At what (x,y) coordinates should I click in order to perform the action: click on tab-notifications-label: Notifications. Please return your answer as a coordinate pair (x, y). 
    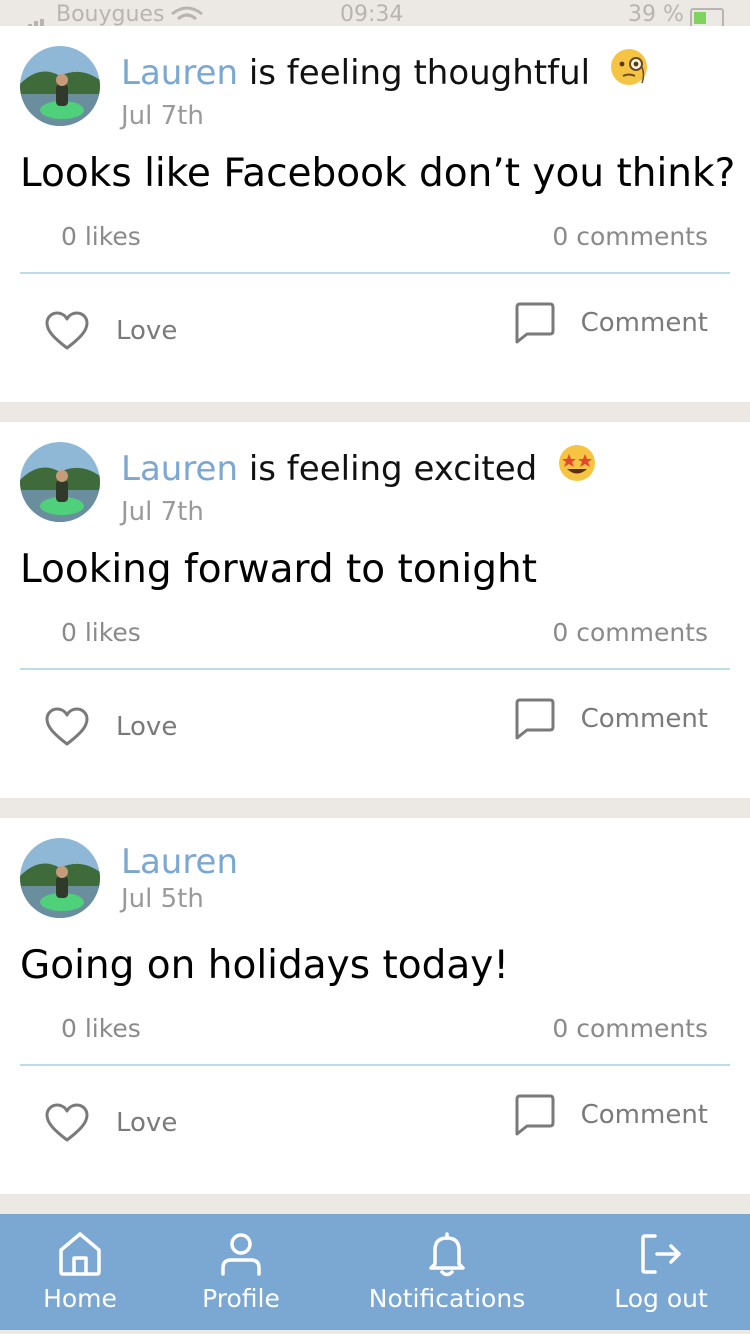
    Looking at the image, I should click on (447, 1298).